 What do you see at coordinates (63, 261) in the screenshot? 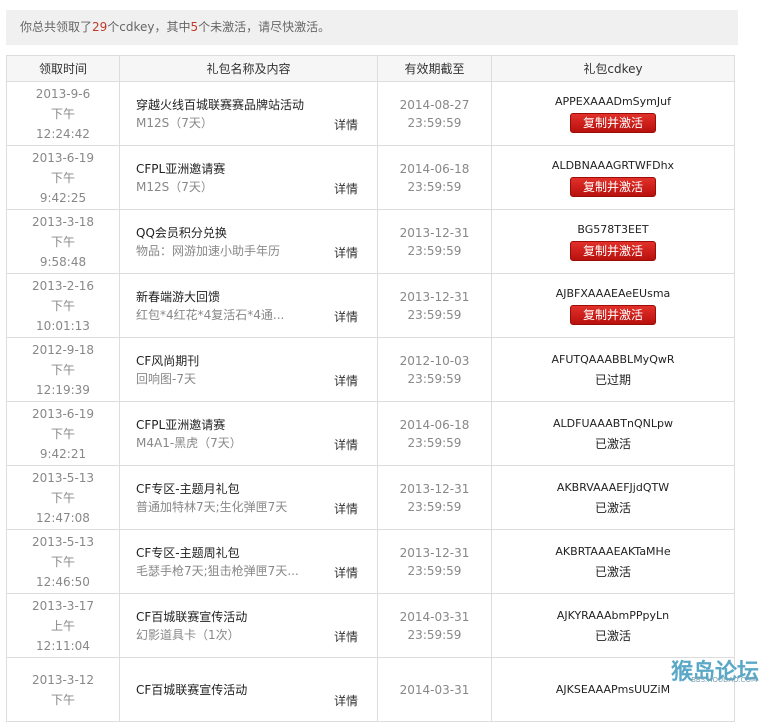
I see `claim-clock: 9:58:48` at bounding box center [63, 261].